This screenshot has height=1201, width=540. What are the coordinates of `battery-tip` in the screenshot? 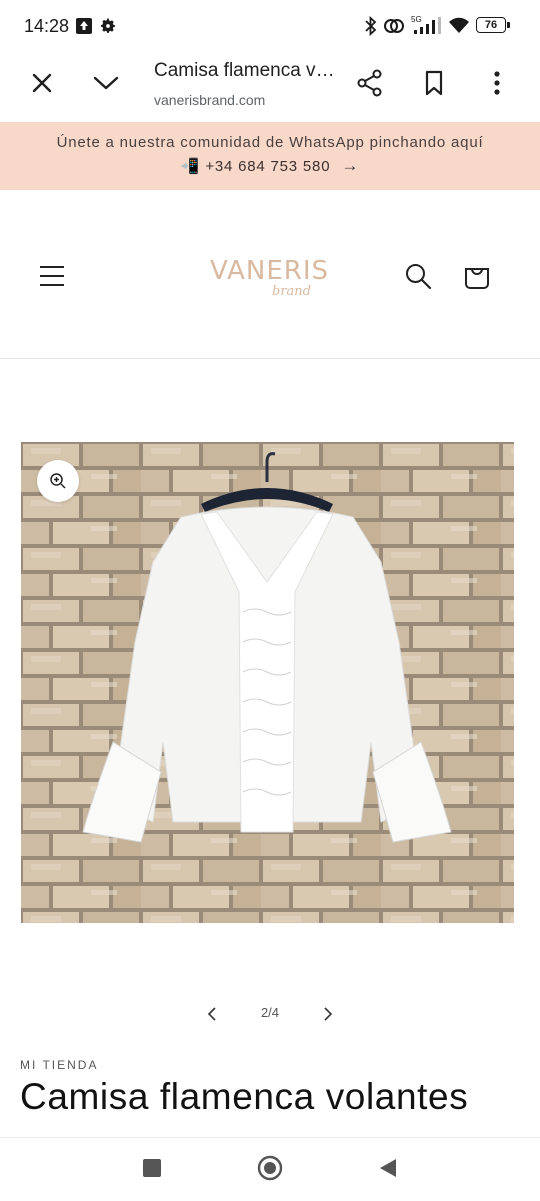 It's located at (508, 25).